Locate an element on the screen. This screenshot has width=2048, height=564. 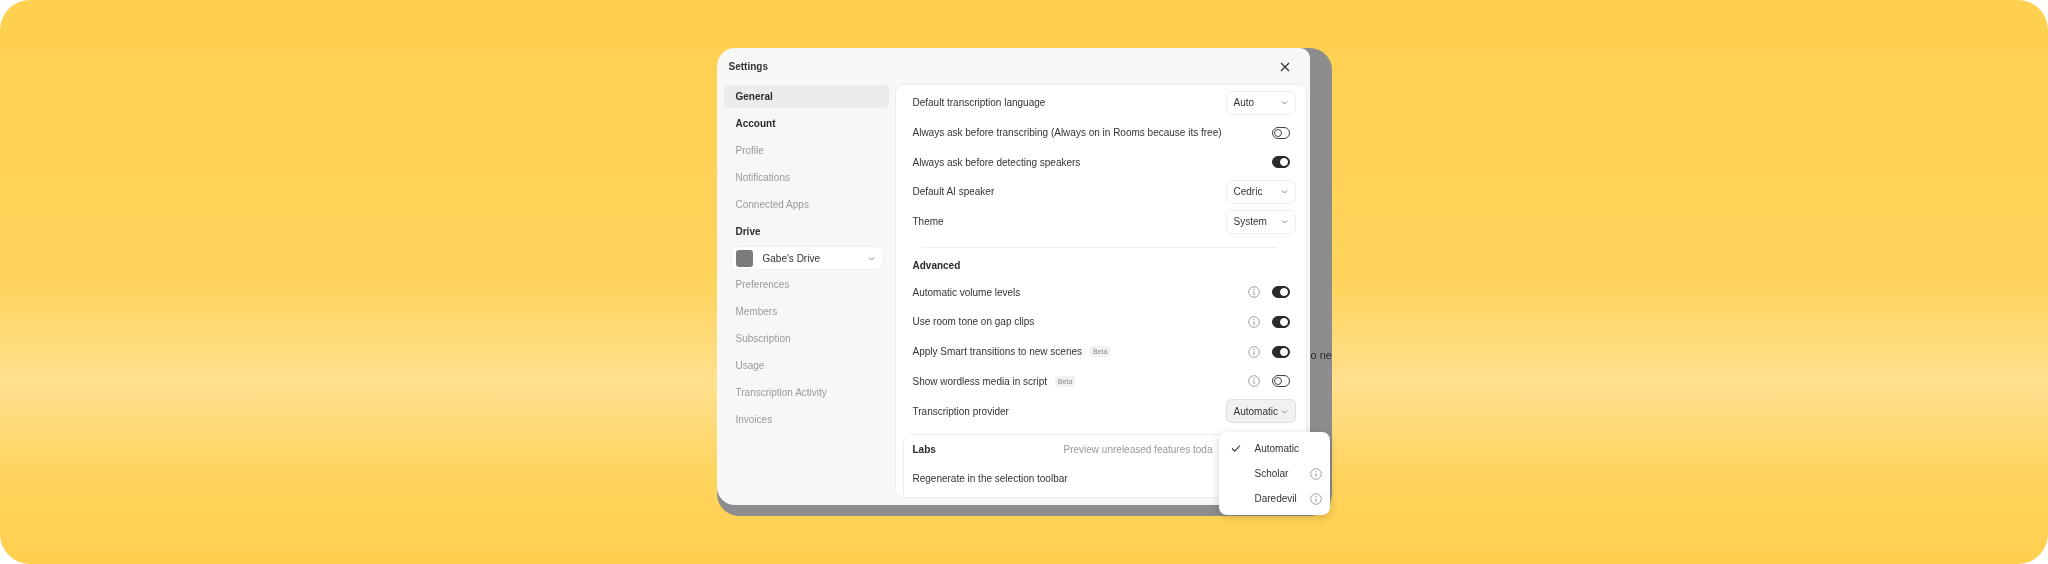
setting-label: Default transcription language is located at coordinates (979, 103).